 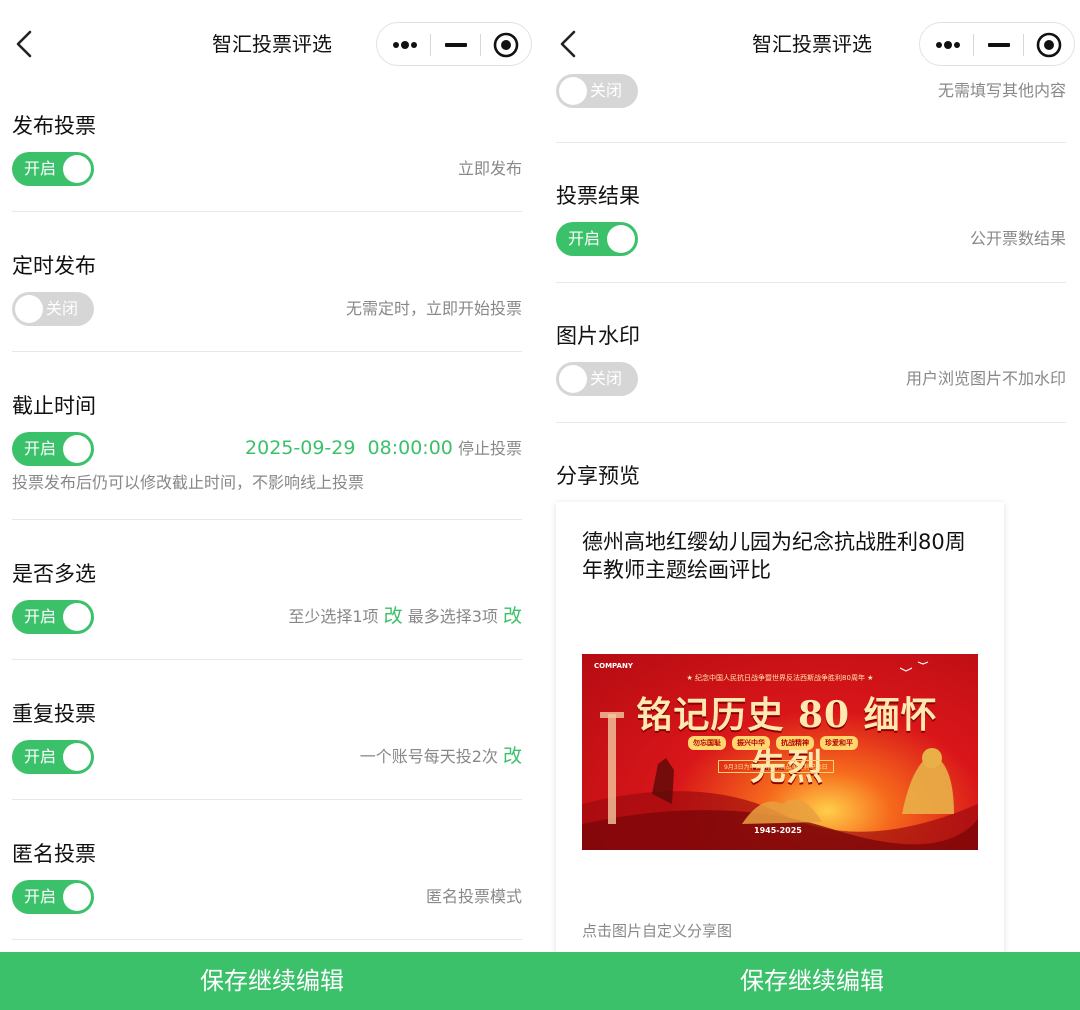 What do you see at coordinates (489, 168) in the screenshot?
I see `section-note: 立即发布` at bounding box center [489, 168].